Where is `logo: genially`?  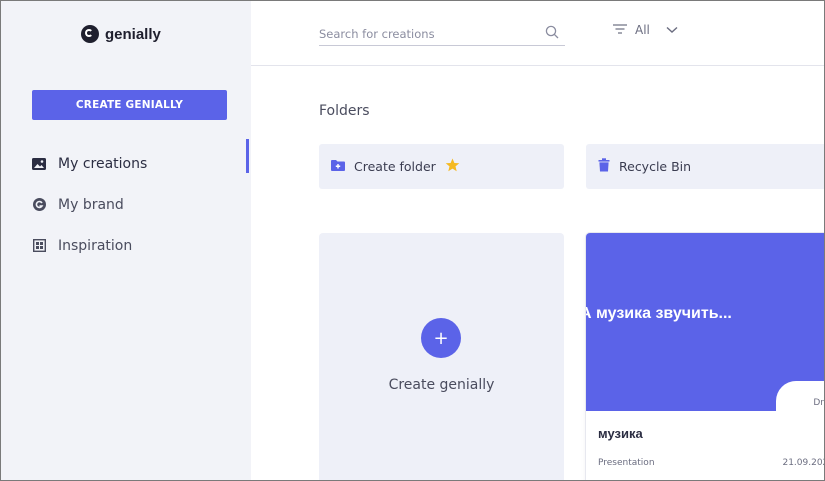
logo: genially is located at coordinates (121, 34).